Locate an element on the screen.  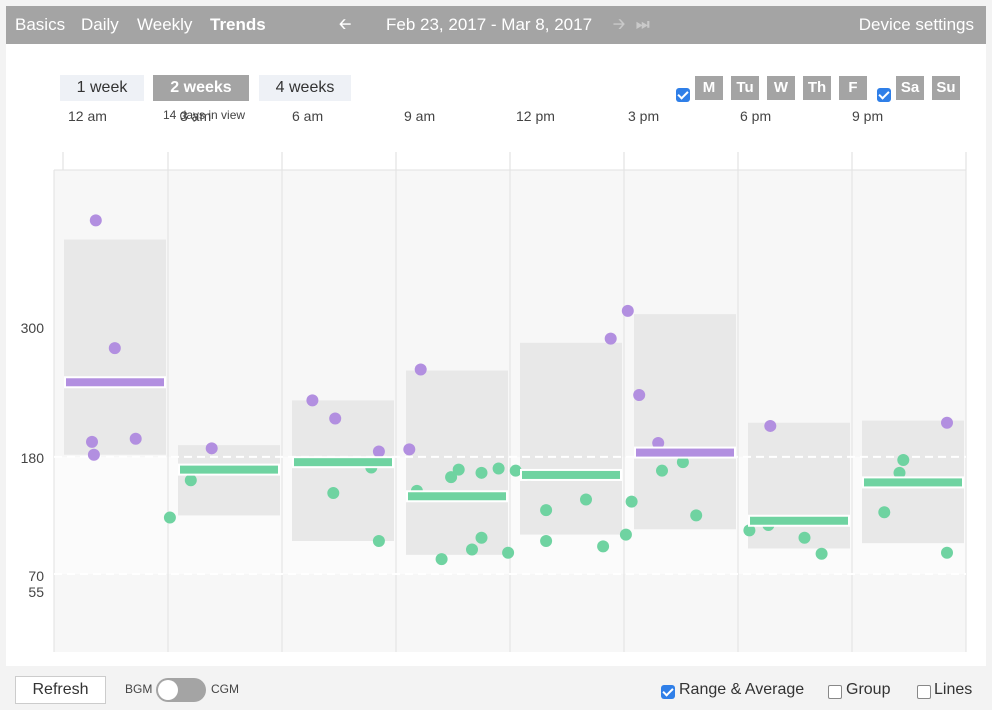
range-average-label: Range & Average is located at coordinates (741, 690).